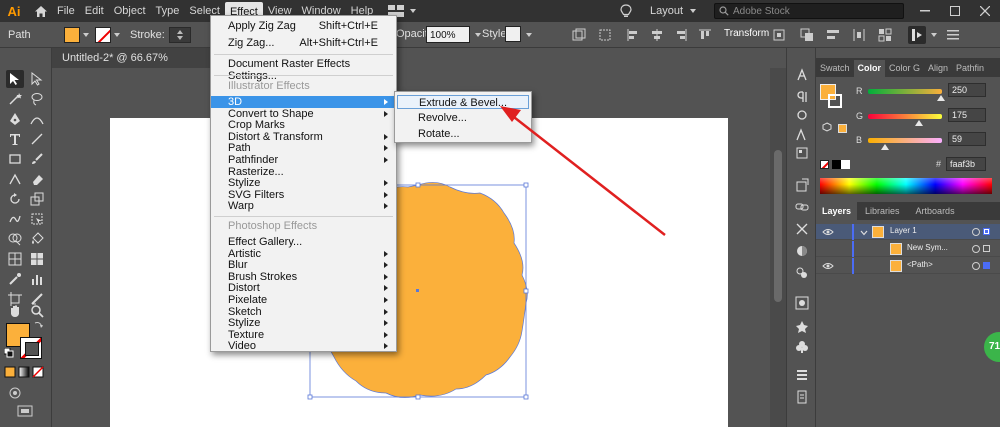 This screenshot has height=427, width=1000. What do you see at coordinates (72, 34) in the screenshot?
I see `fill-color-swatch` at bounding box center [72, 34].